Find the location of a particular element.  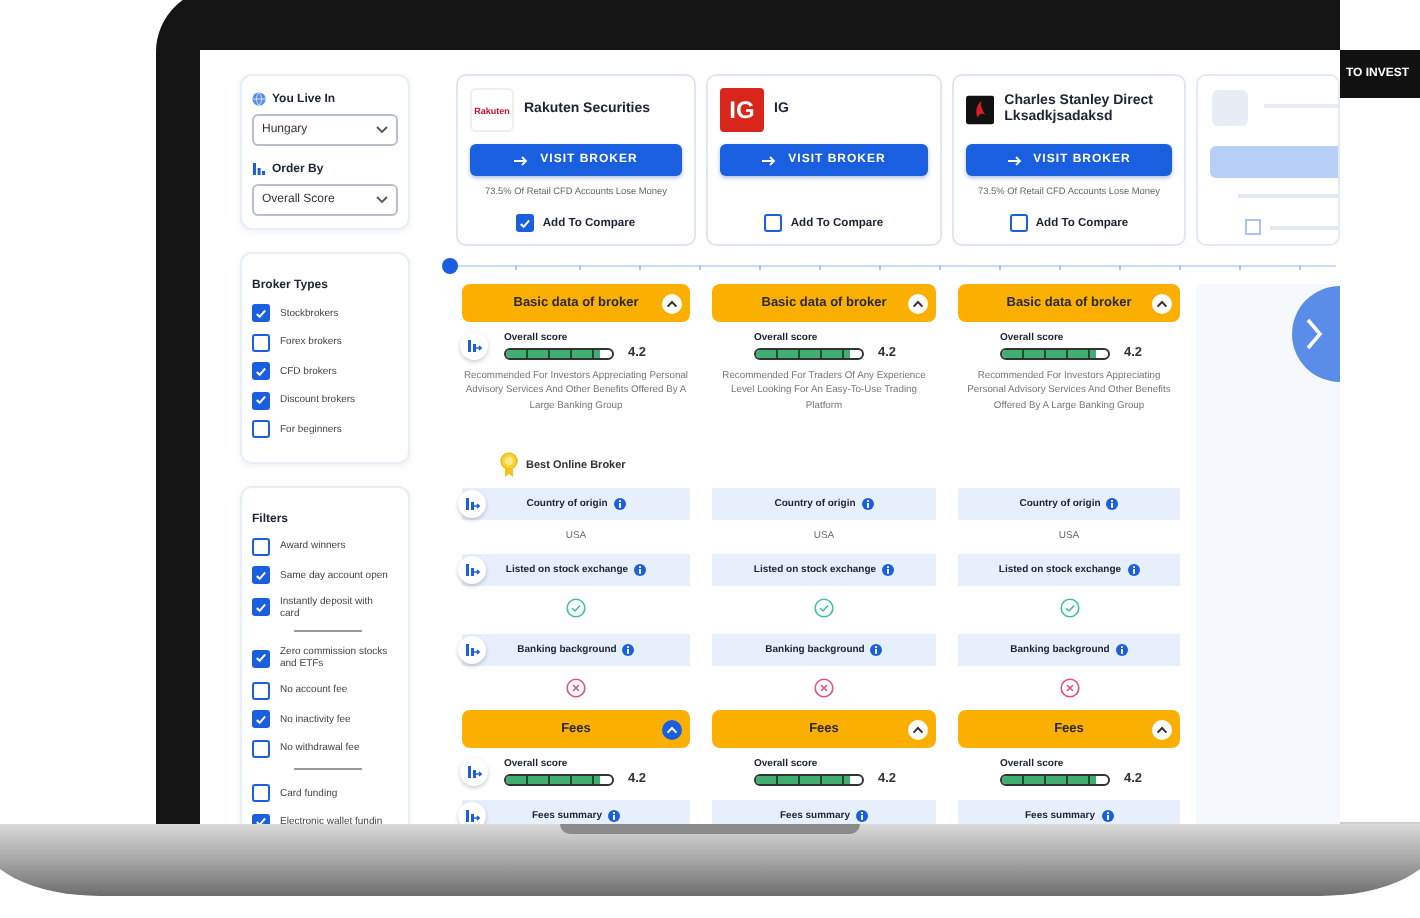

bar-chart-icon is located at coordinates (259, 169).